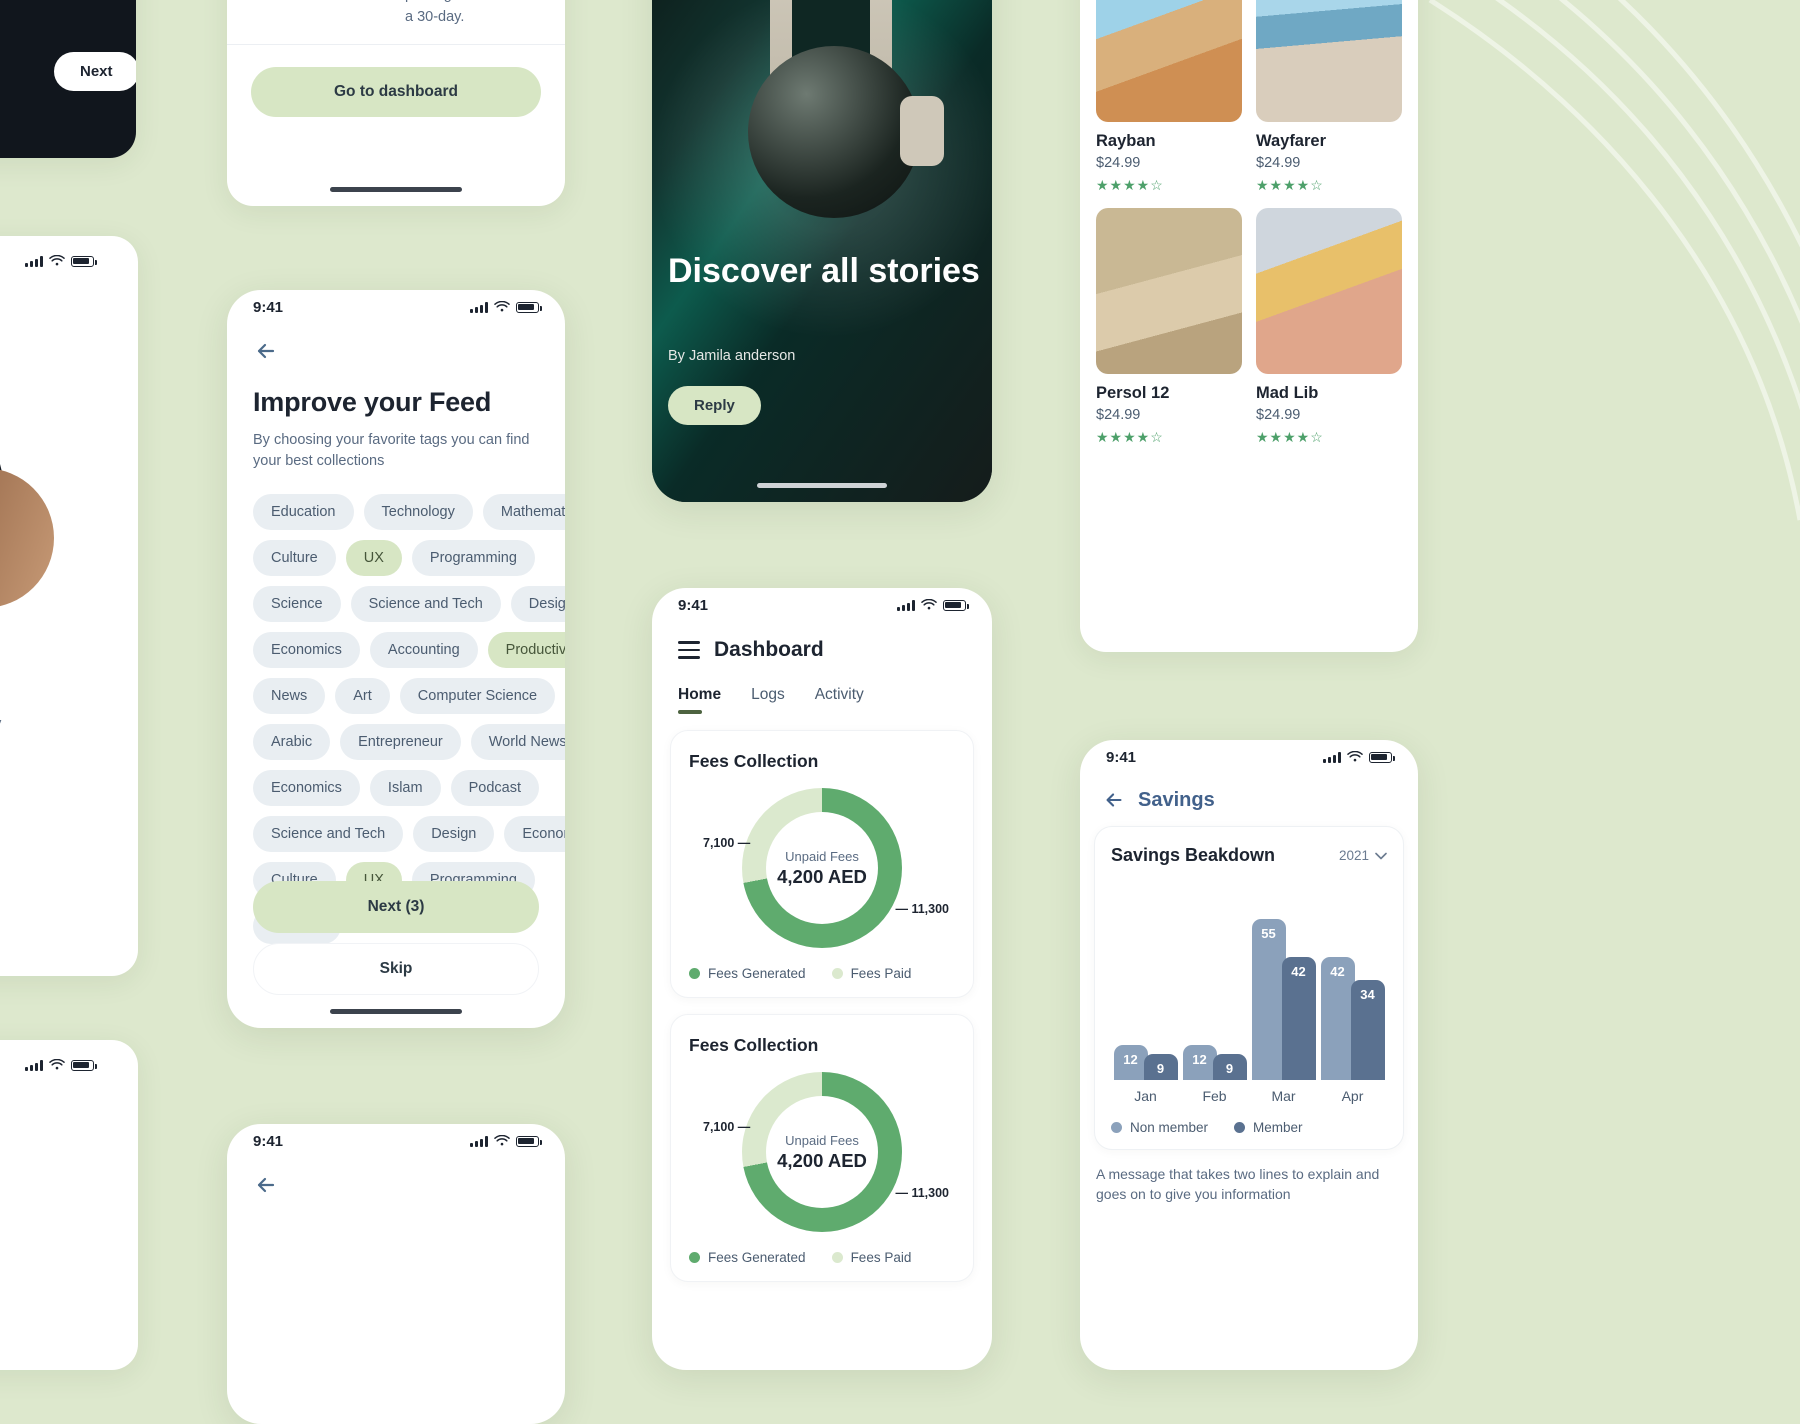 The image size is (1800, 1424). I want to click on product-card: Wayfarer $24.99 ★★★★☆, so click(1329, 97).